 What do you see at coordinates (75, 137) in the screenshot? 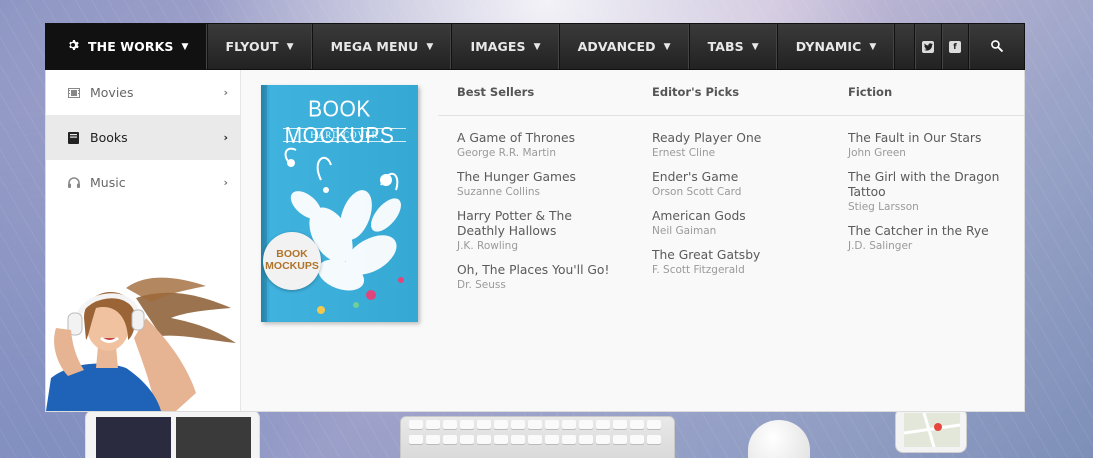
I see `book-icon` at bounding box center [75, 137].